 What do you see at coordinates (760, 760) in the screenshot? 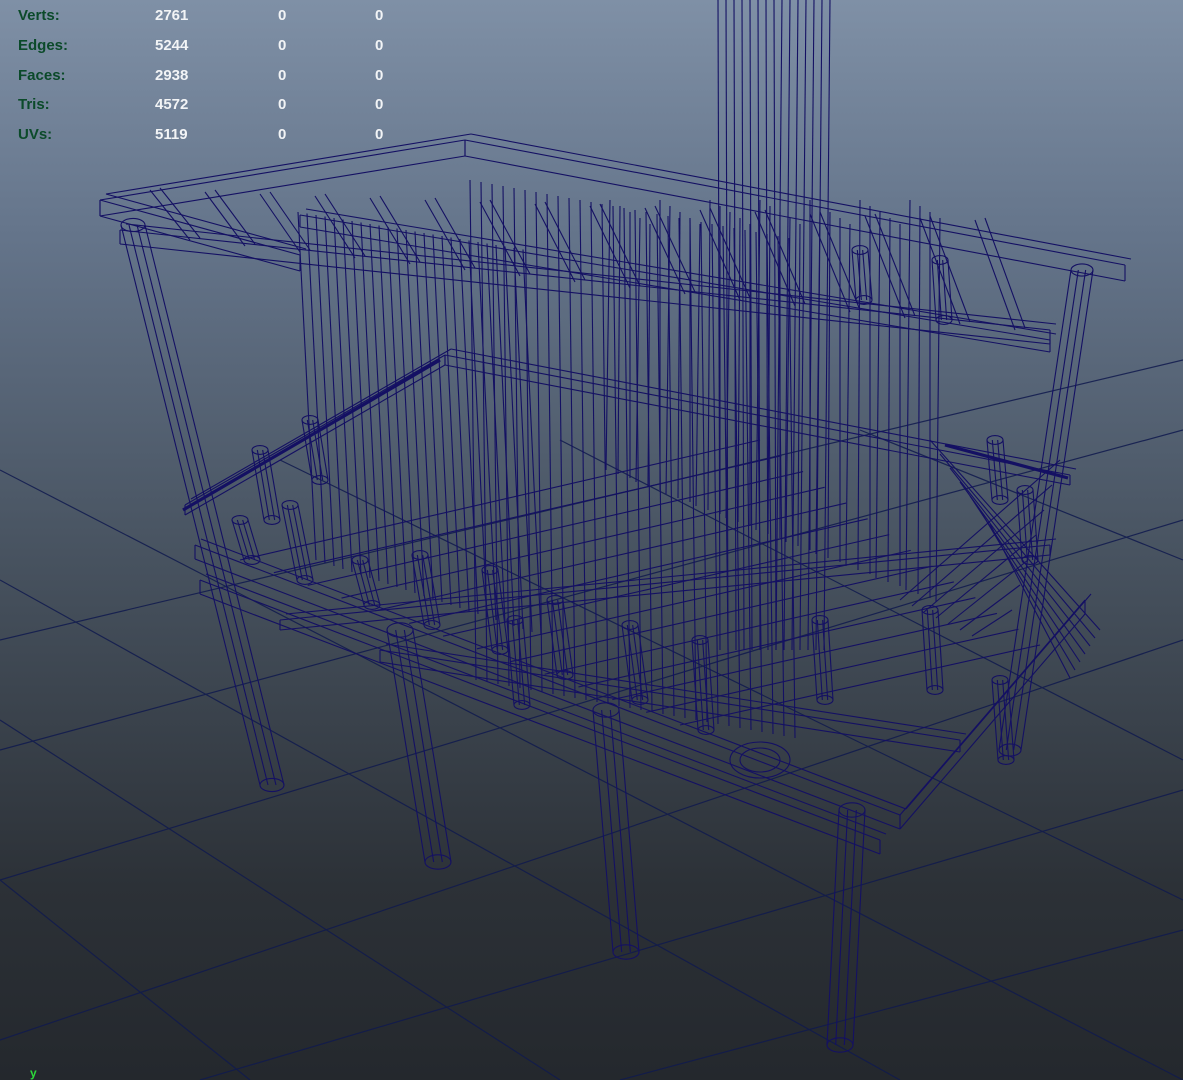
I see `round-detail` at bounding box center [760, 760].